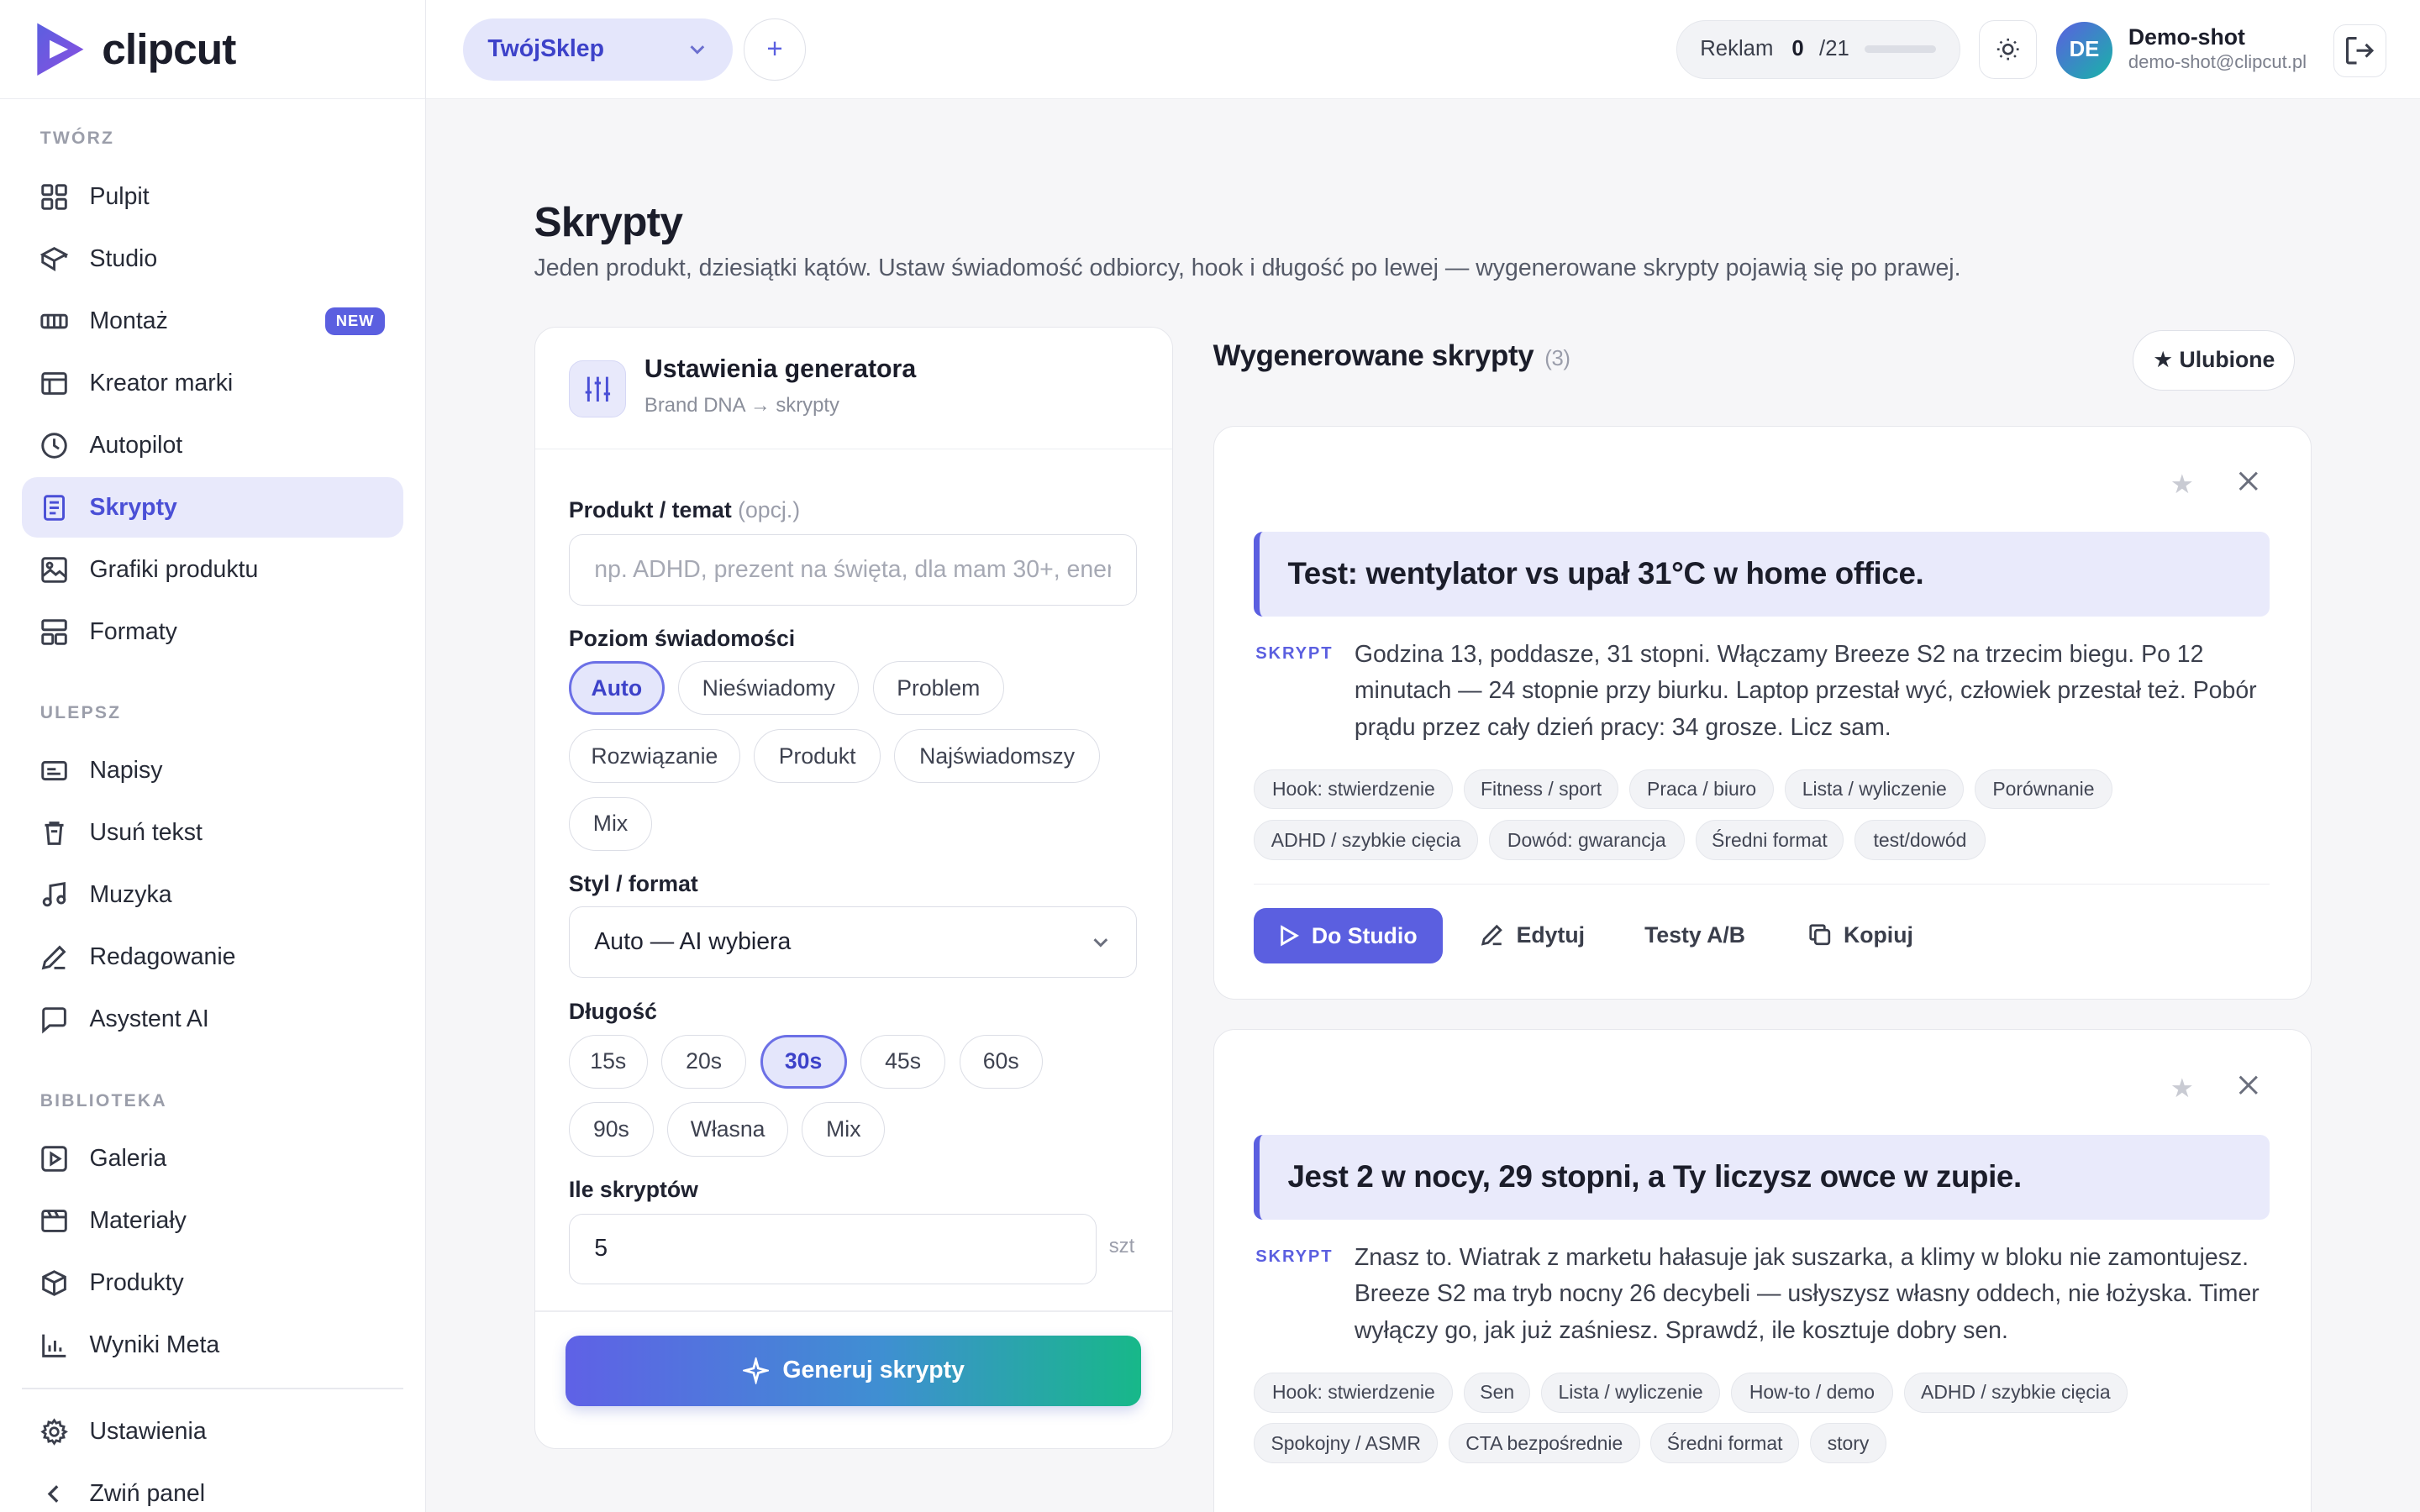 Image resolution: width=2420 pixels, height=1512 pixels. Describe the element at coordinates (853, 942) in the screenshot. I see `style-select: Auto — AI wybiera` at that location.